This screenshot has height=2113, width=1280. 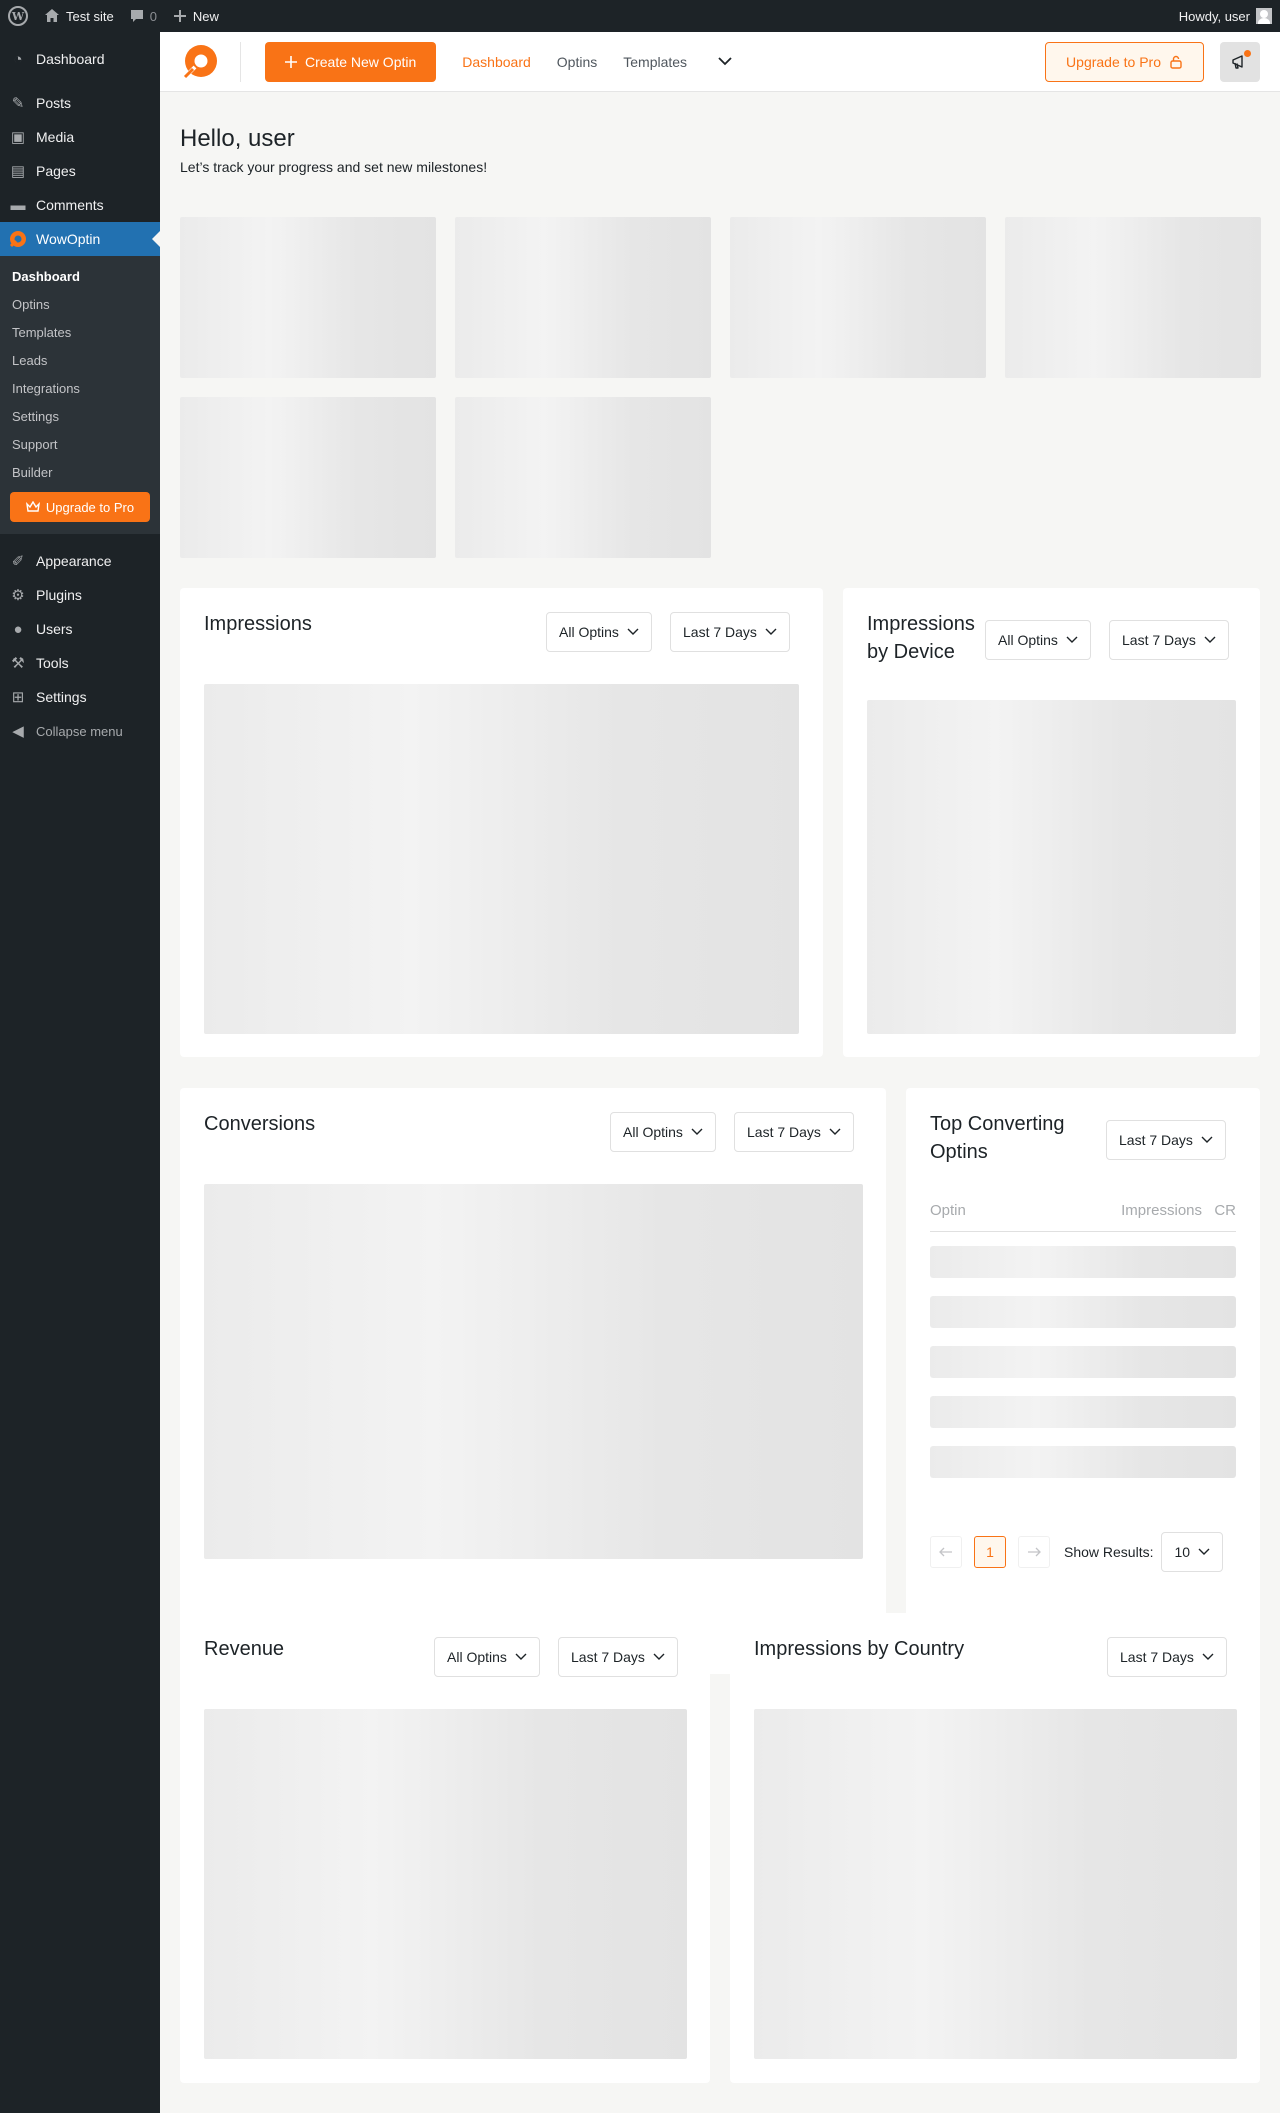 I want to click on sidebar-item-wowoptin: WowOptin, so click(x=80, y=239).